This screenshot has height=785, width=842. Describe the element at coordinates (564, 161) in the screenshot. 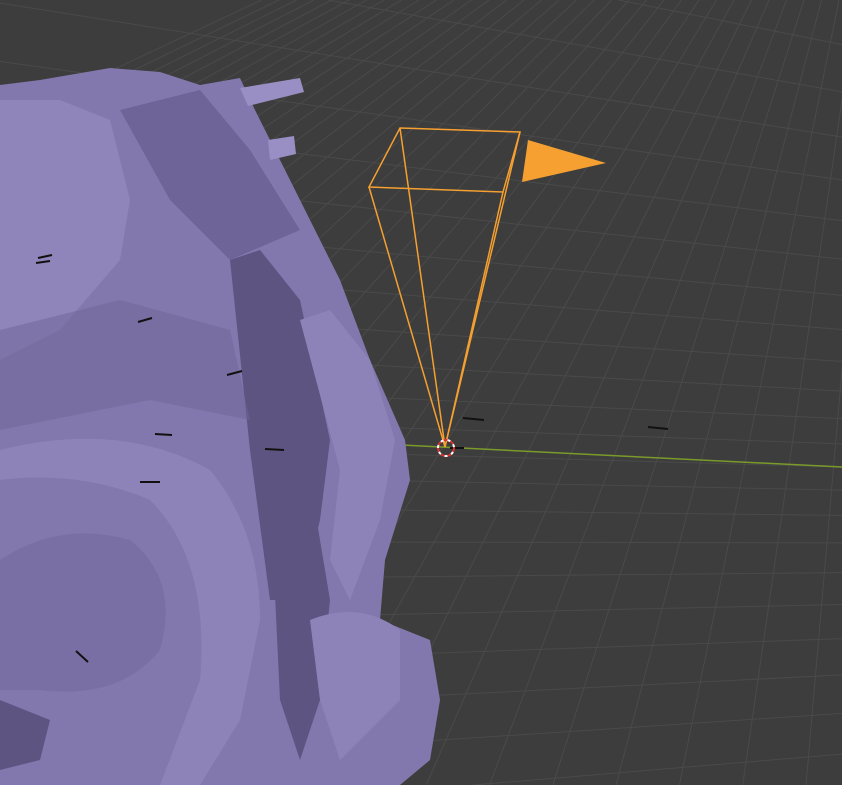

I see `camera-up-triangle` at that location.